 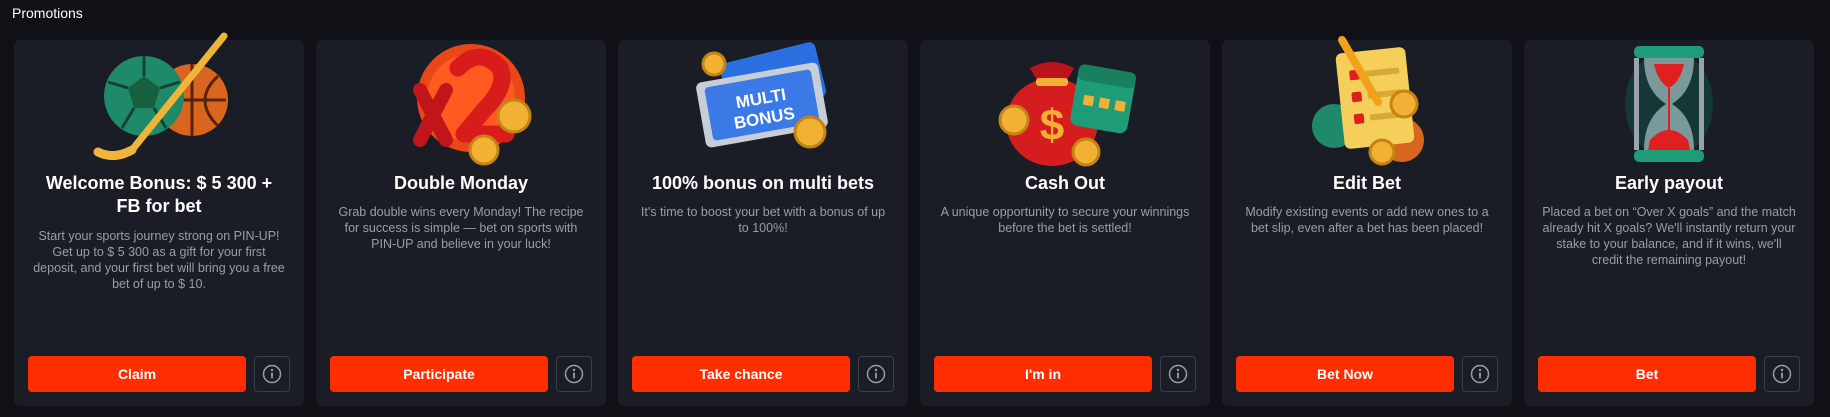 I want to click on promo-actions: Bet Now, so click(x=1367, y=374).